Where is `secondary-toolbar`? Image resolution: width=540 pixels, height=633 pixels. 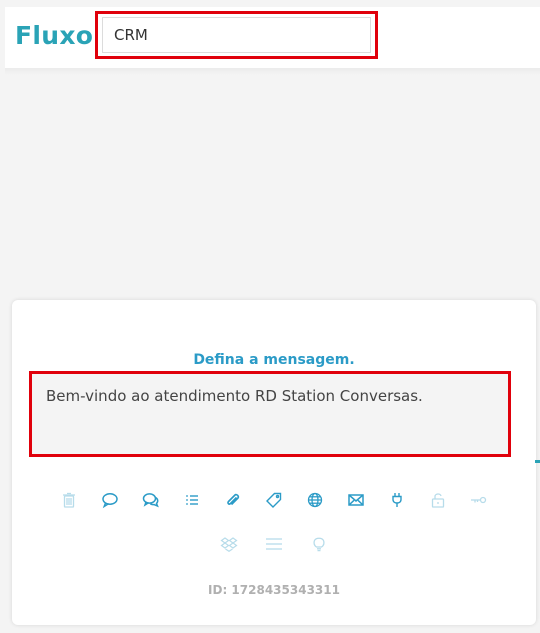 secondary-toolbar is located at coordinates (274, 544).